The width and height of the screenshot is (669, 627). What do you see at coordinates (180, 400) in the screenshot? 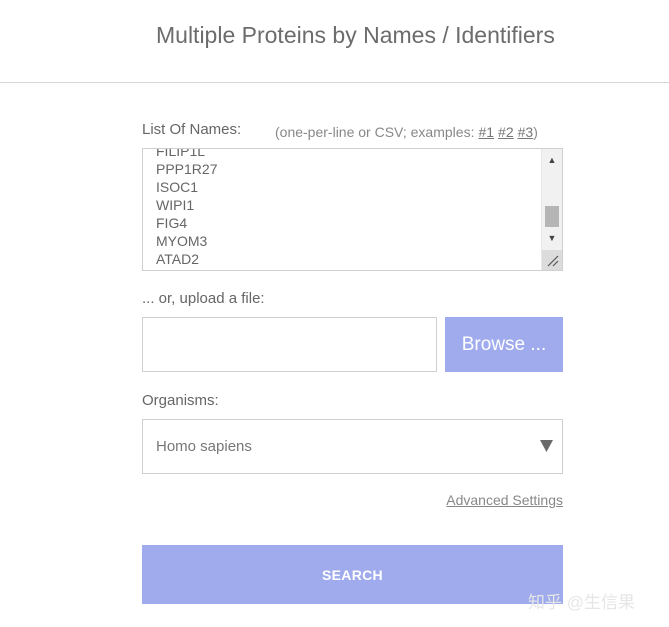
I see `organisms-label: Organisms:` at bounding box center [180, 400].